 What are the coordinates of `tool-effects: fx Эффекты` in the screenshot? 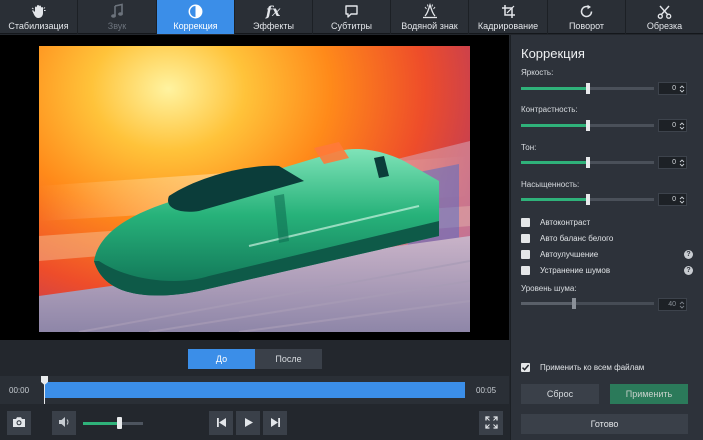 It's located at (274, 17).